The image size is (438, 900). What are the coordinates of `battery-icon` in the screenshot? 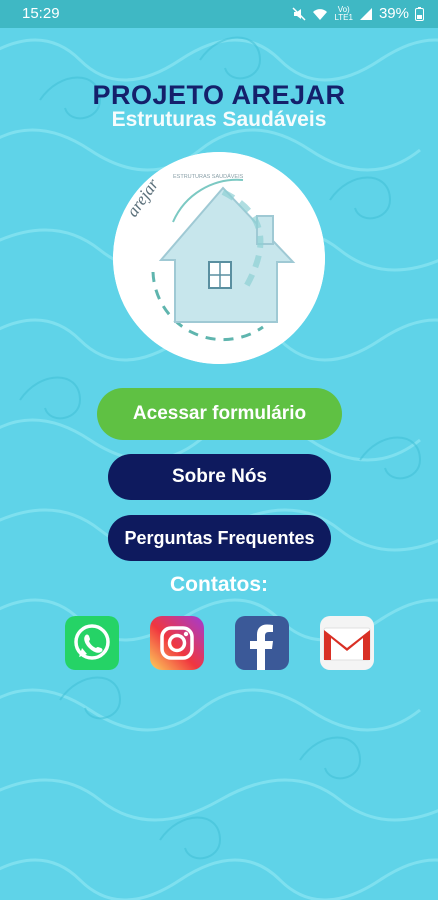 It's located at (419, 13).